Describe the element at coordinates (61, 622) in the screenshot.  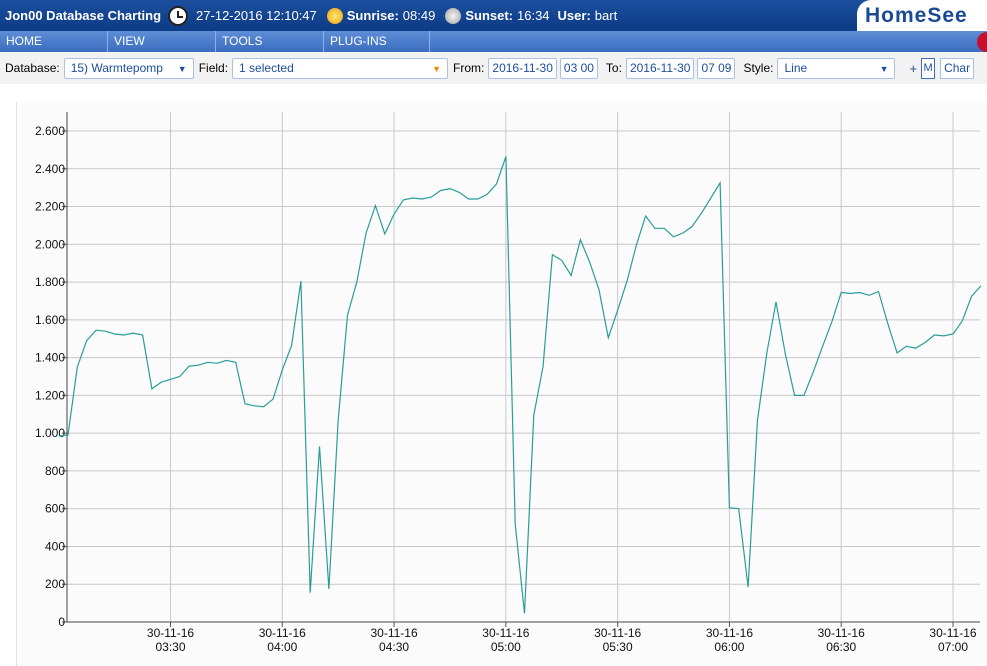
I see `y-tick-label: 0` at that location.